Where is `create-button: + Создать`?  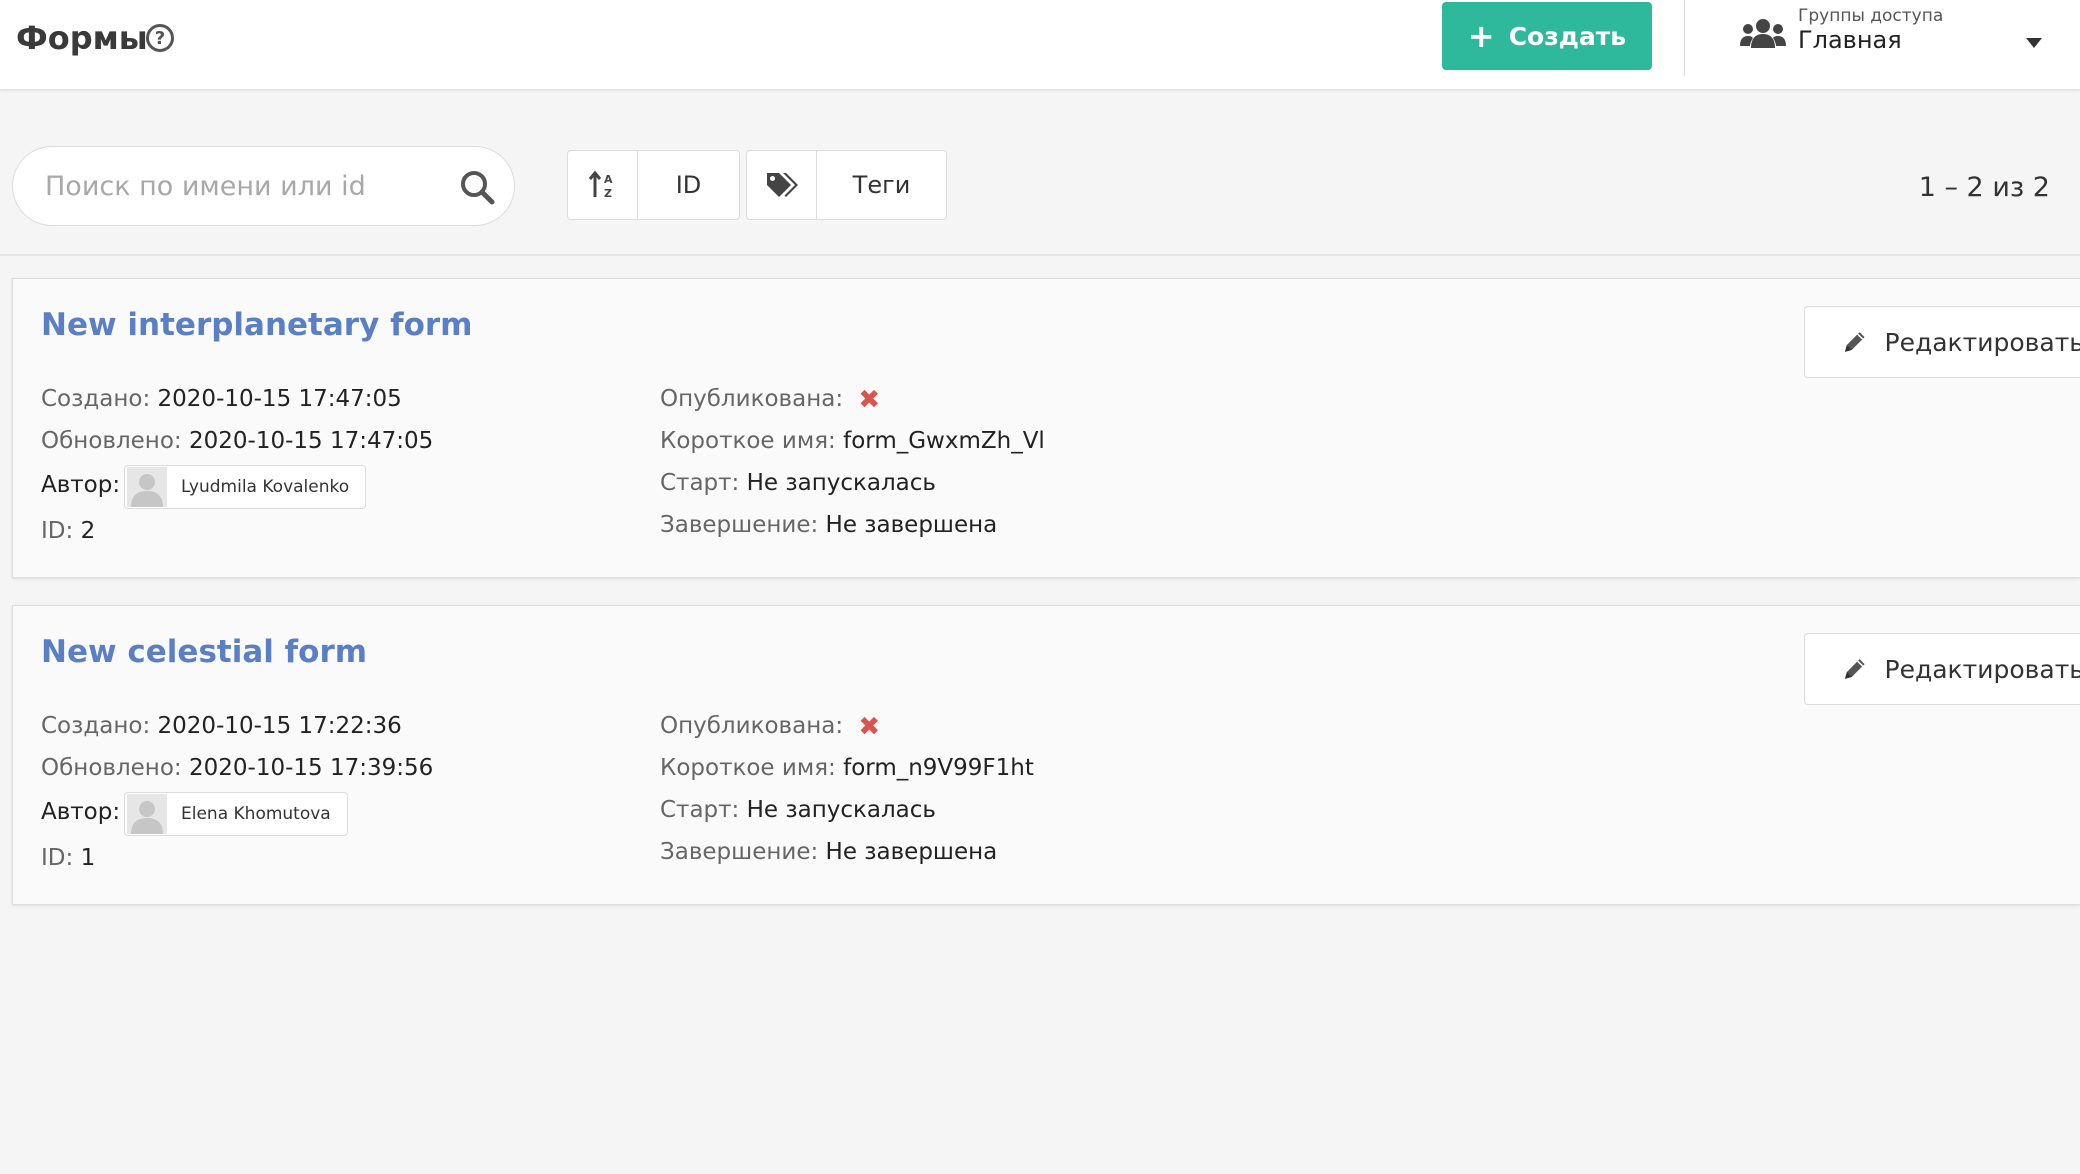
create-button: + Создать is located at coordinates (1547, 36).